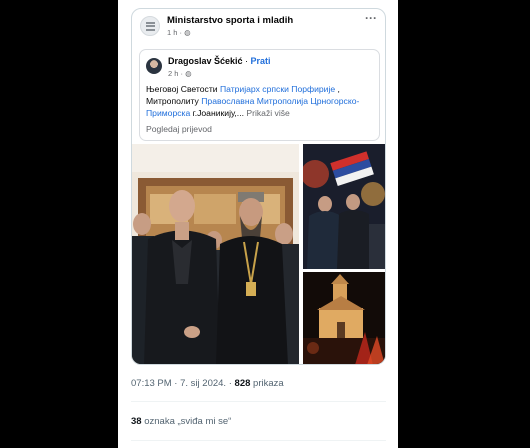 This screenshot has height=448, width=530. Describe the element at coordinates (203, 383) in the screenshot. I see `tweet-date: 7. sij 2024.` at that location.